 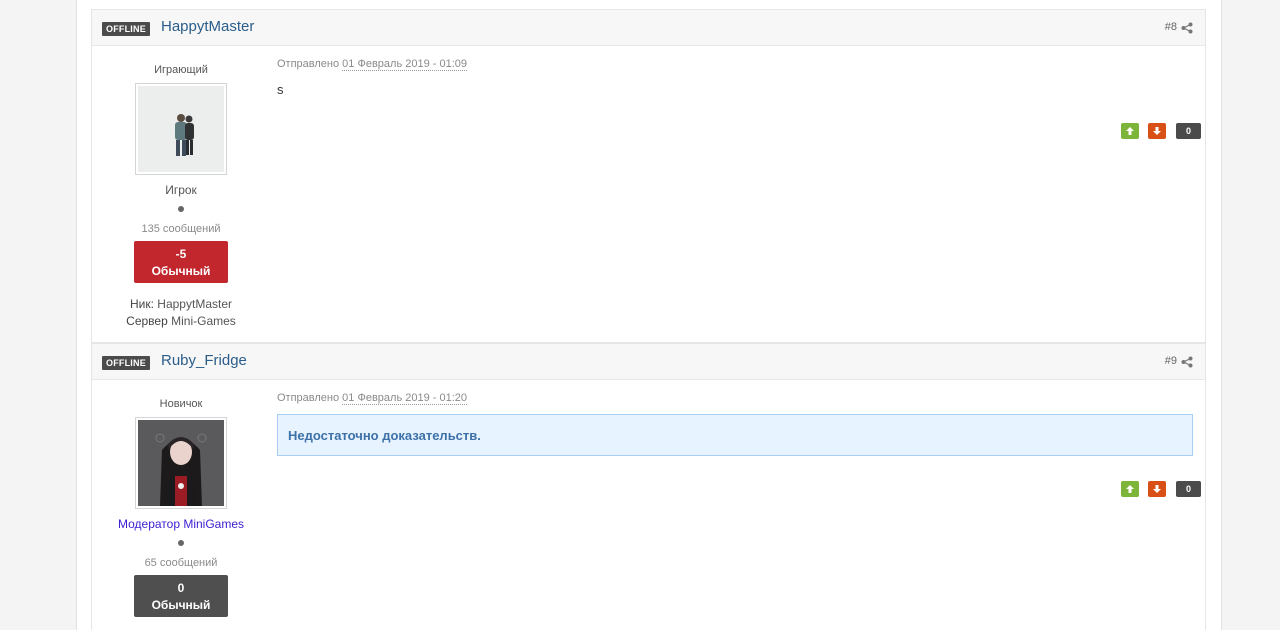 What do you see at coordinates (648, 362) in the screenshot?
I see `post-header: OFFLINE Ruby_Fridge #9` at bounding box center [648, 362].